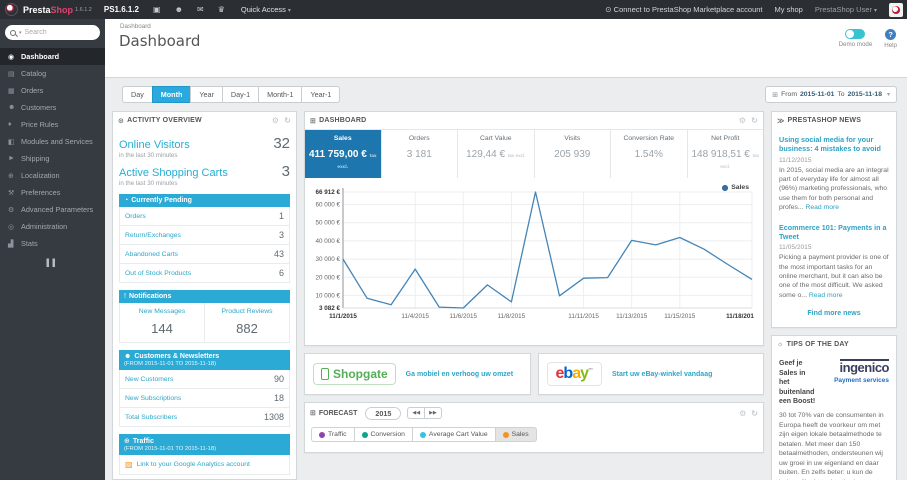  What do you see at coordinates (204, 465) in the screenshot?
I see `google-analytics-link: ▨ Link to your Google Analytics account` at bounding box center [204, 465].